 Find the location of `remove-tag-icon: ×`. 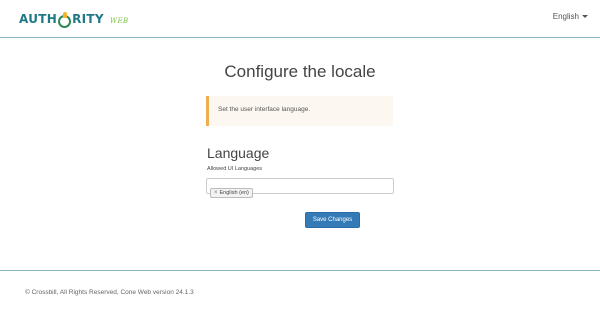

remove-tag-icon: × is located at coordinates (216, 193).